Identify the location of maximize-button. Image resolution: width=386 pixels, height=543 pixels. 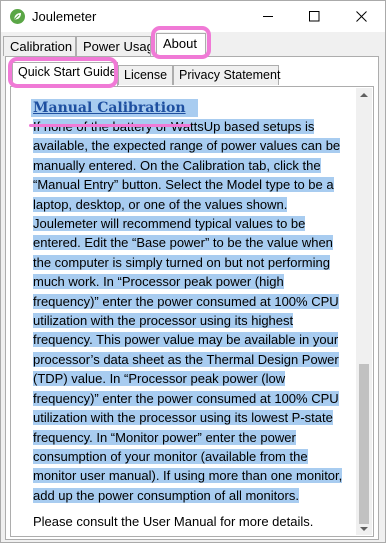
(315, 16).